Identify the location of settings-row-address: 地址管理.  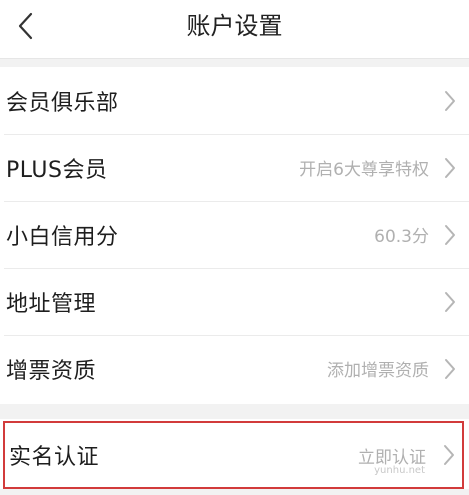
(234, 301).